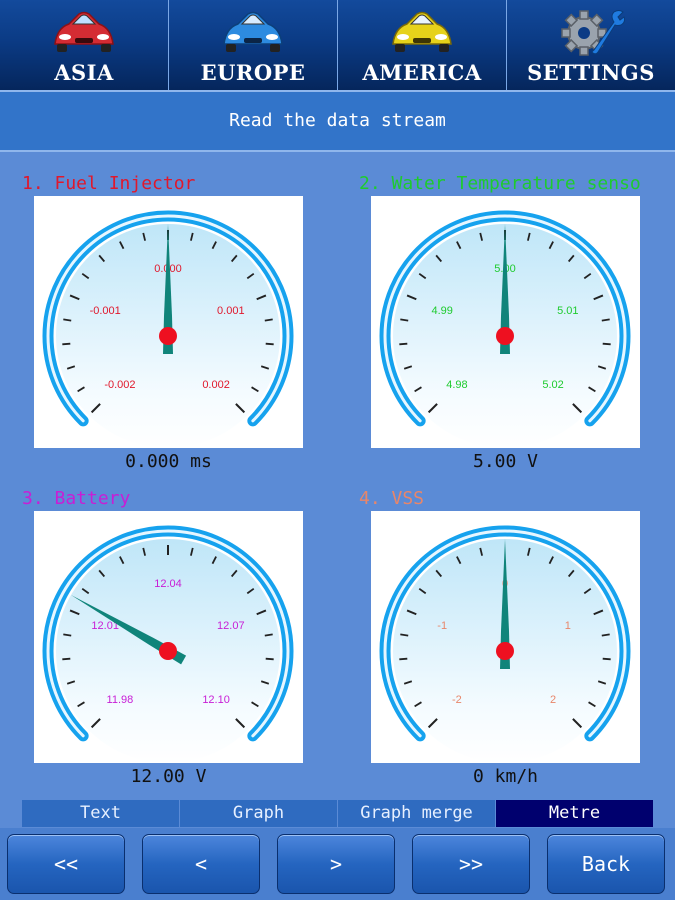  Describe the element at coordinates (168, 584) in the screenshot. I see `gauge-tick-label: 12.04` at that location.